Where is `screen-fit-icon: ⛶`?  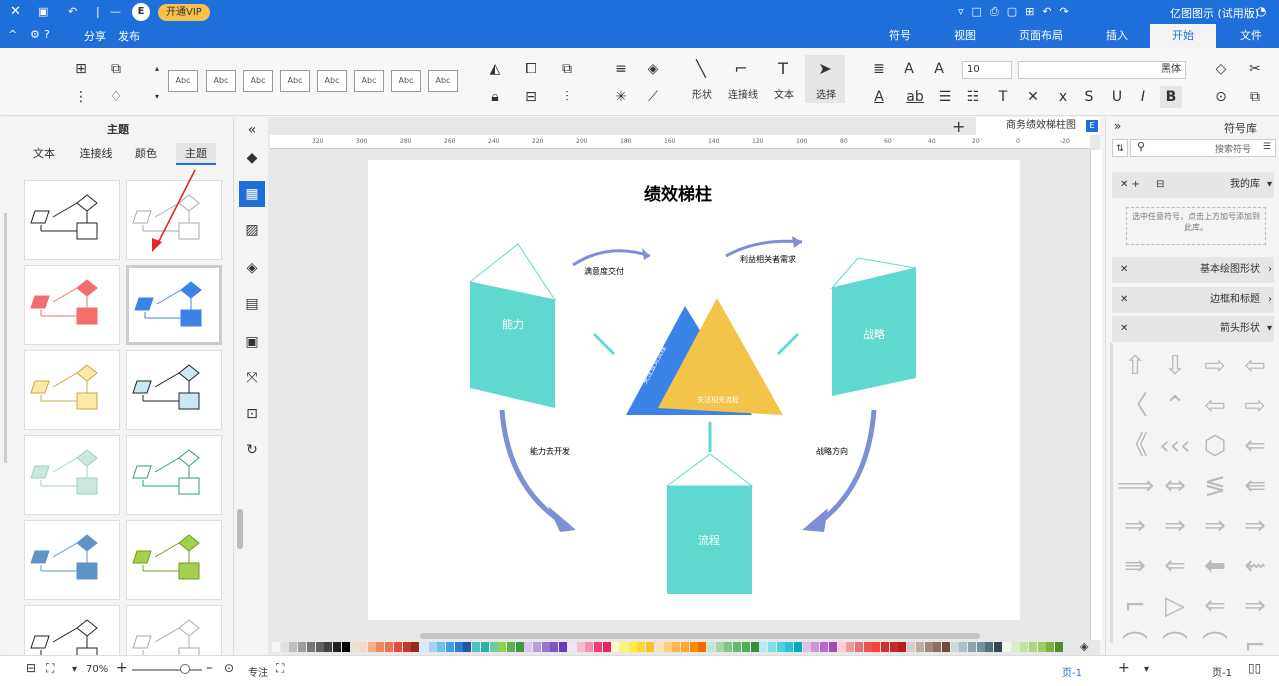
screen-fit-icon: ⛶ is located at coordinates (280, 668).